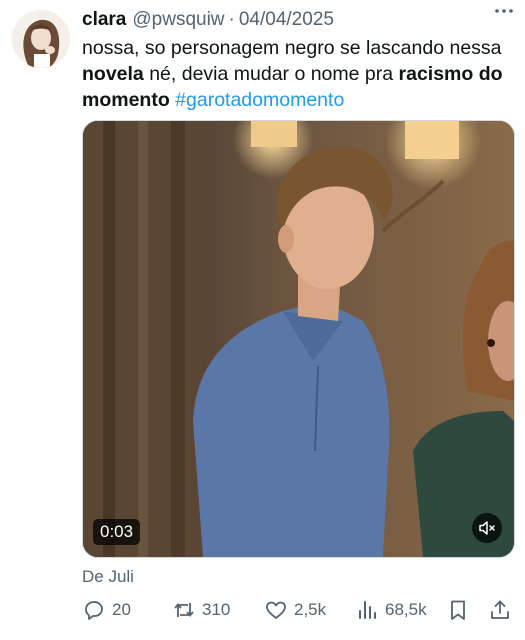  Describe the element at coordinates (504, 11) in the screenshot. I see `more-options-icon` at that location.